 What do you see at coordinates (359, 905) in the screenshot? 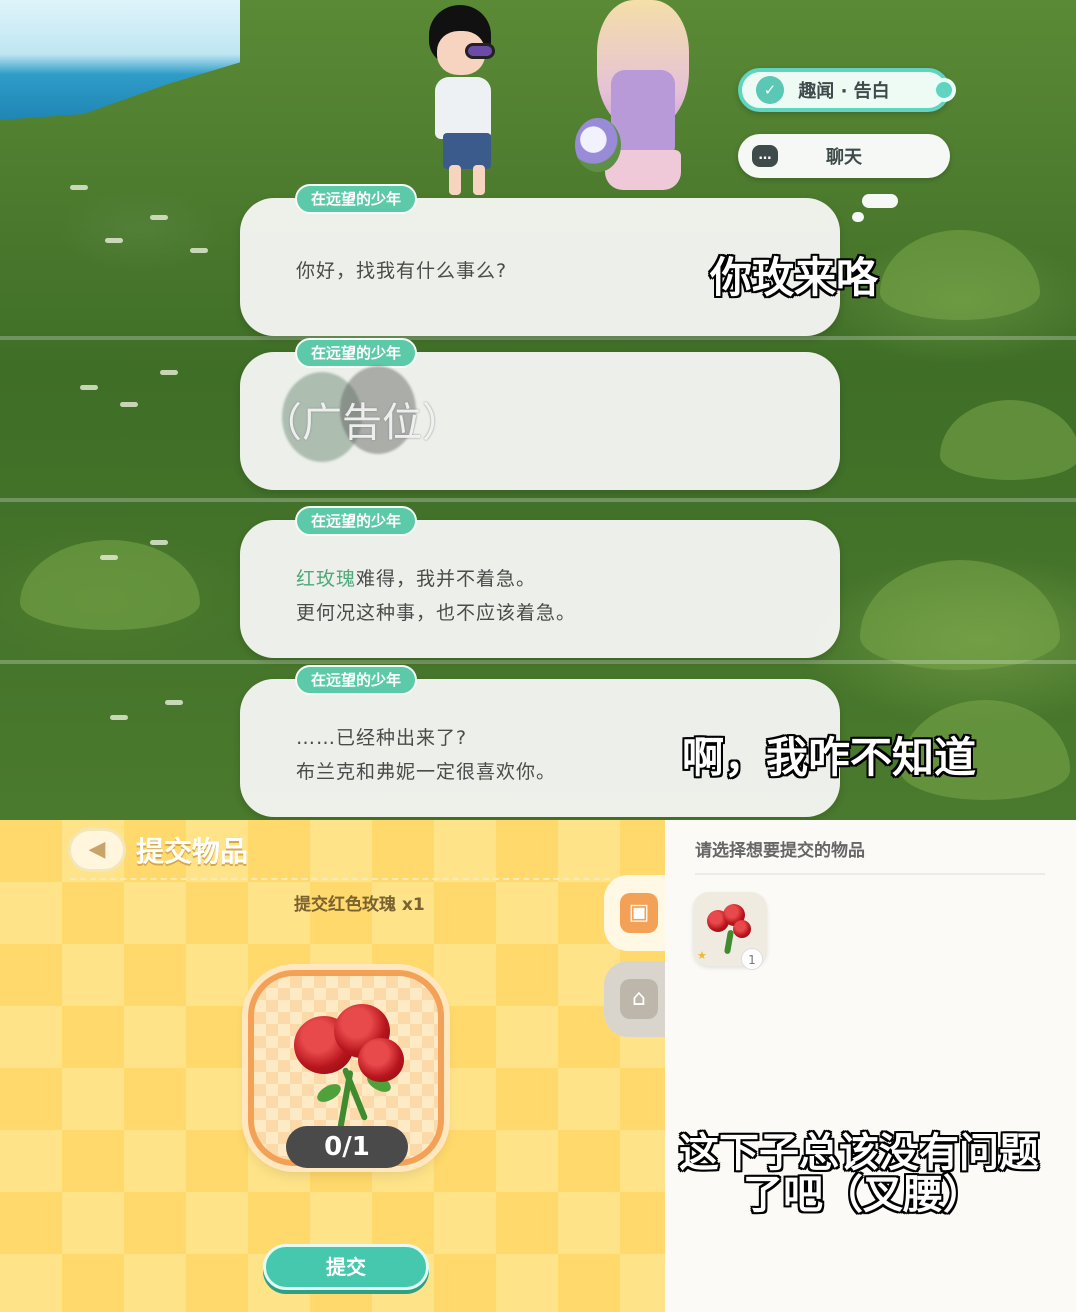
I see `submit-requirement: 提交红色玫瑰 x1` at bounding box center [359, 905].